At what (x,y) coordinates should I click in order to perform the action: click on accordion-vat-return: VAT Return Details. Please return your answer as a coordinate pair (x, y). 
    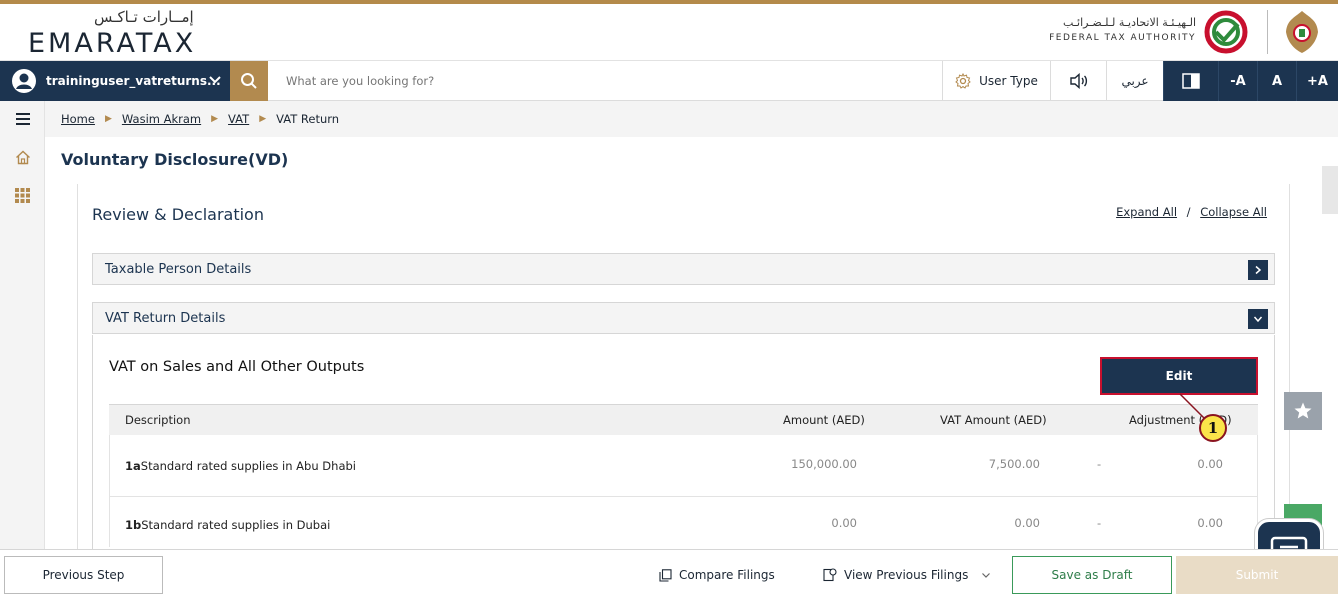
    Looking at the image, I should click on (683, 318).